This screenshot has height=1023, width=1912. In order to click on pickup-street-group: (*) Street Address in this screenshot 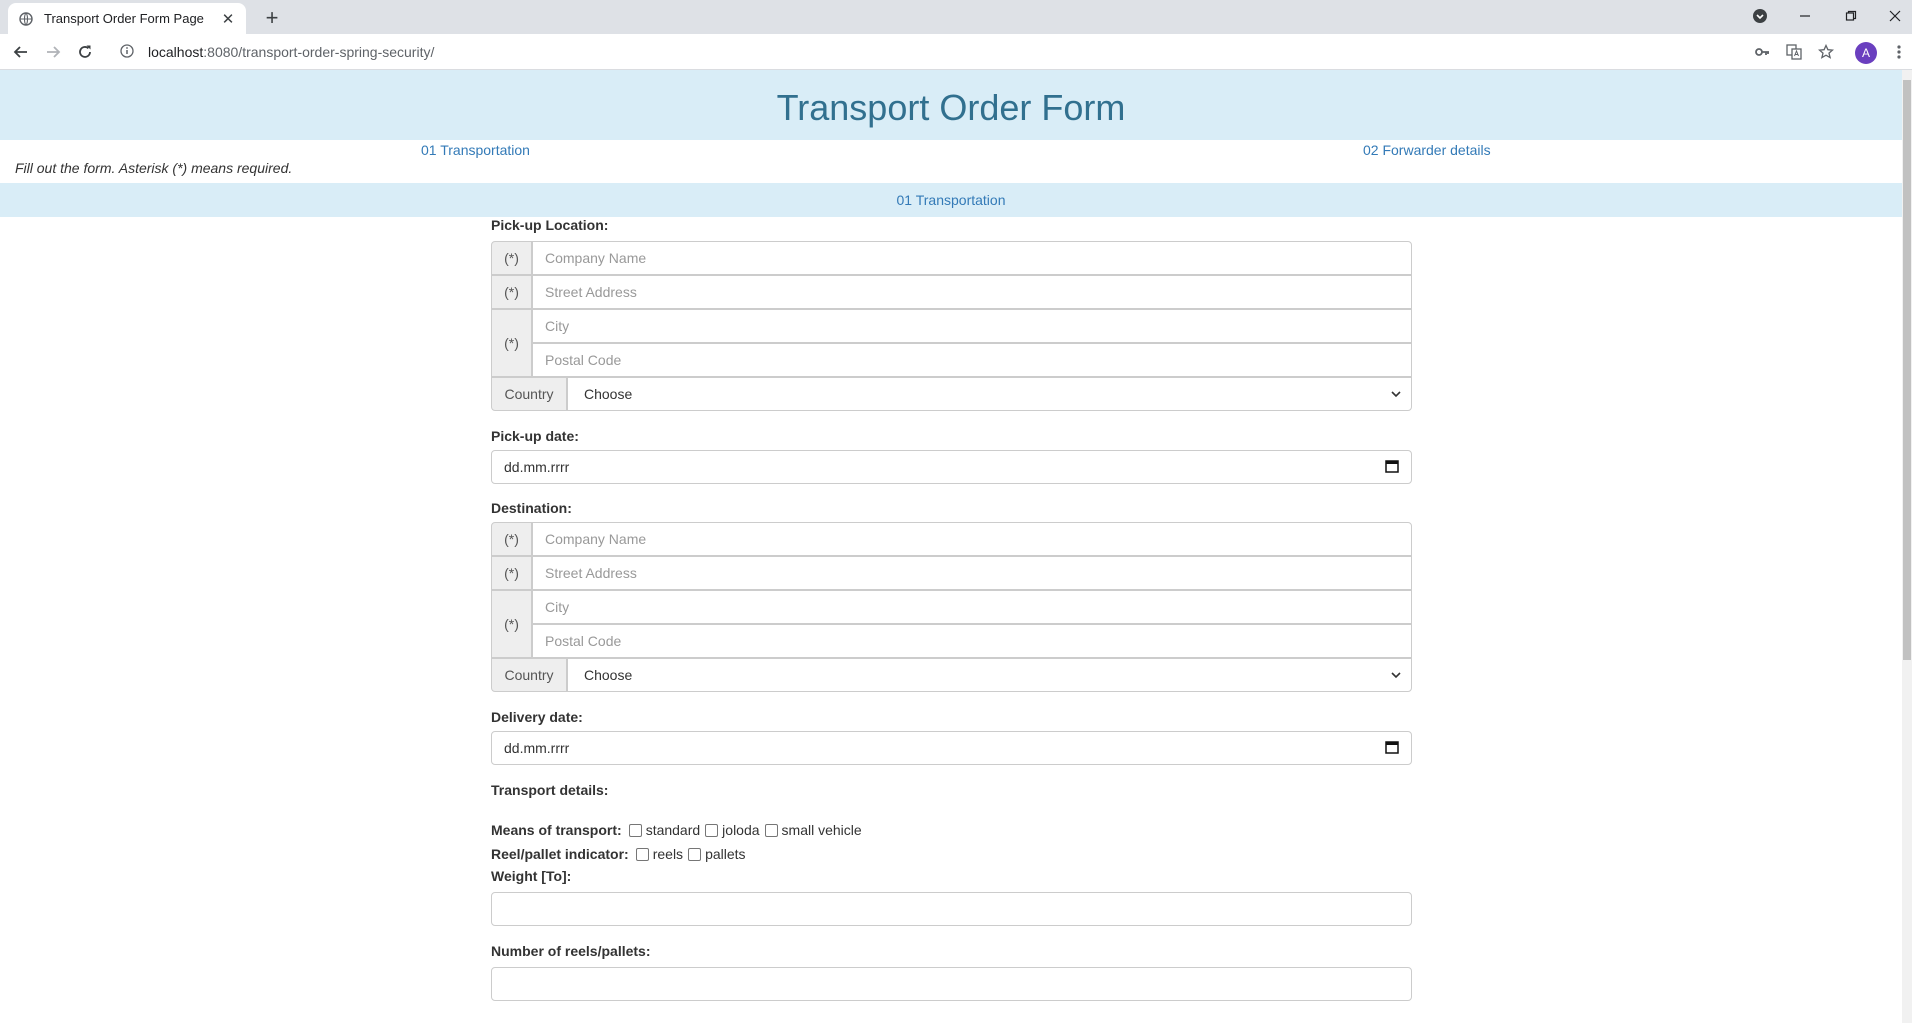, I will do `click(951, 292)`.